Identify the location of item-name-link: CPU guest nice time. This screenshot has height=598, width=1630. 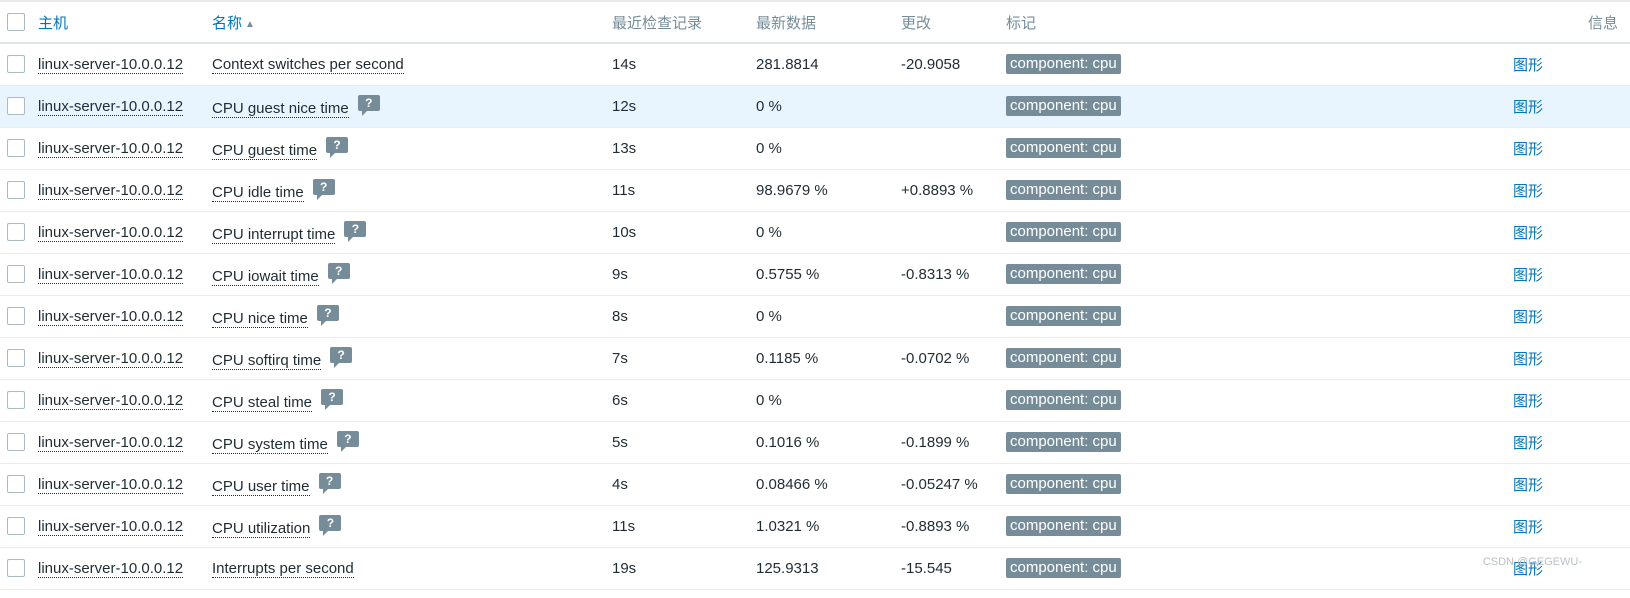
(280, 109).